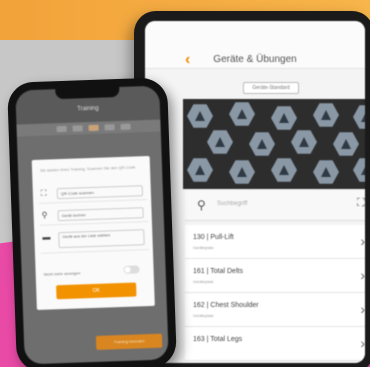 The height and width of the screenshot is (367, 370). Describe the element at coordinates (218, 271) in the screenshot. I see `list-item-title: 161 | Total Delts` at that location.